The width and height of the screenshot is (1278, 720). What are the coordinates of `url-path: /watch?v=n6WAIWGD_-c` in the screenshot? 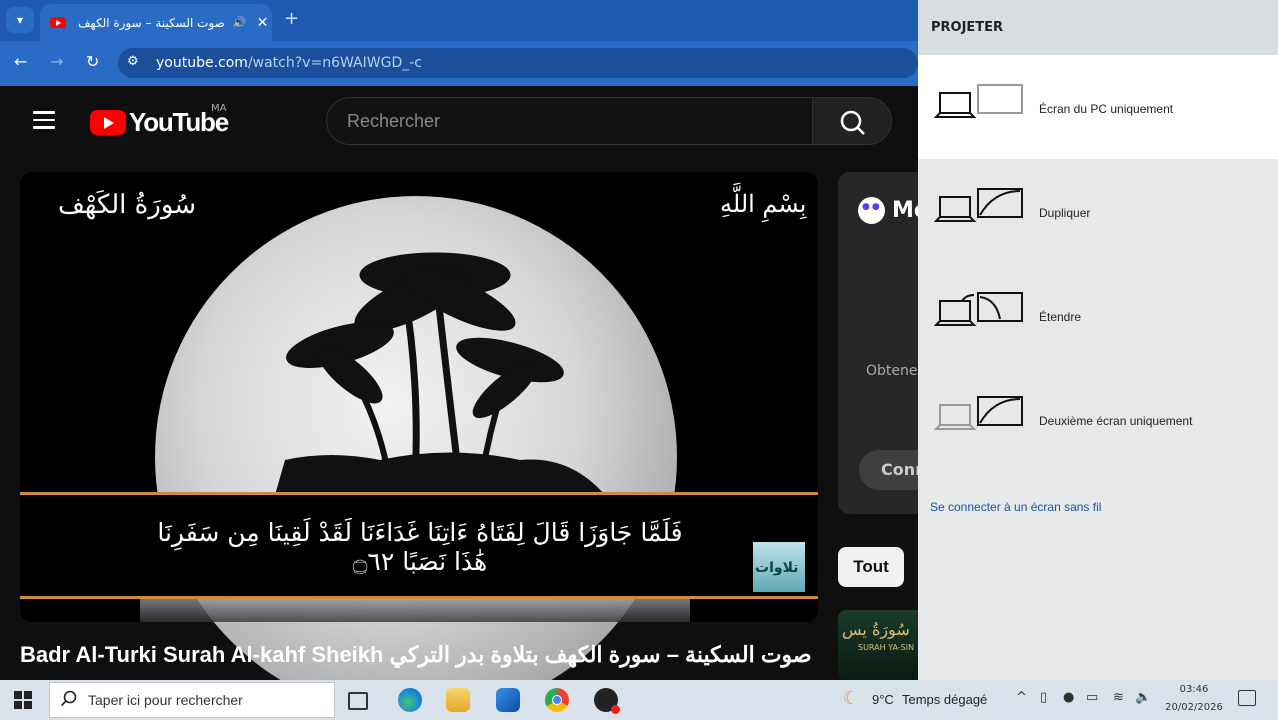 It's located at (334, 63).